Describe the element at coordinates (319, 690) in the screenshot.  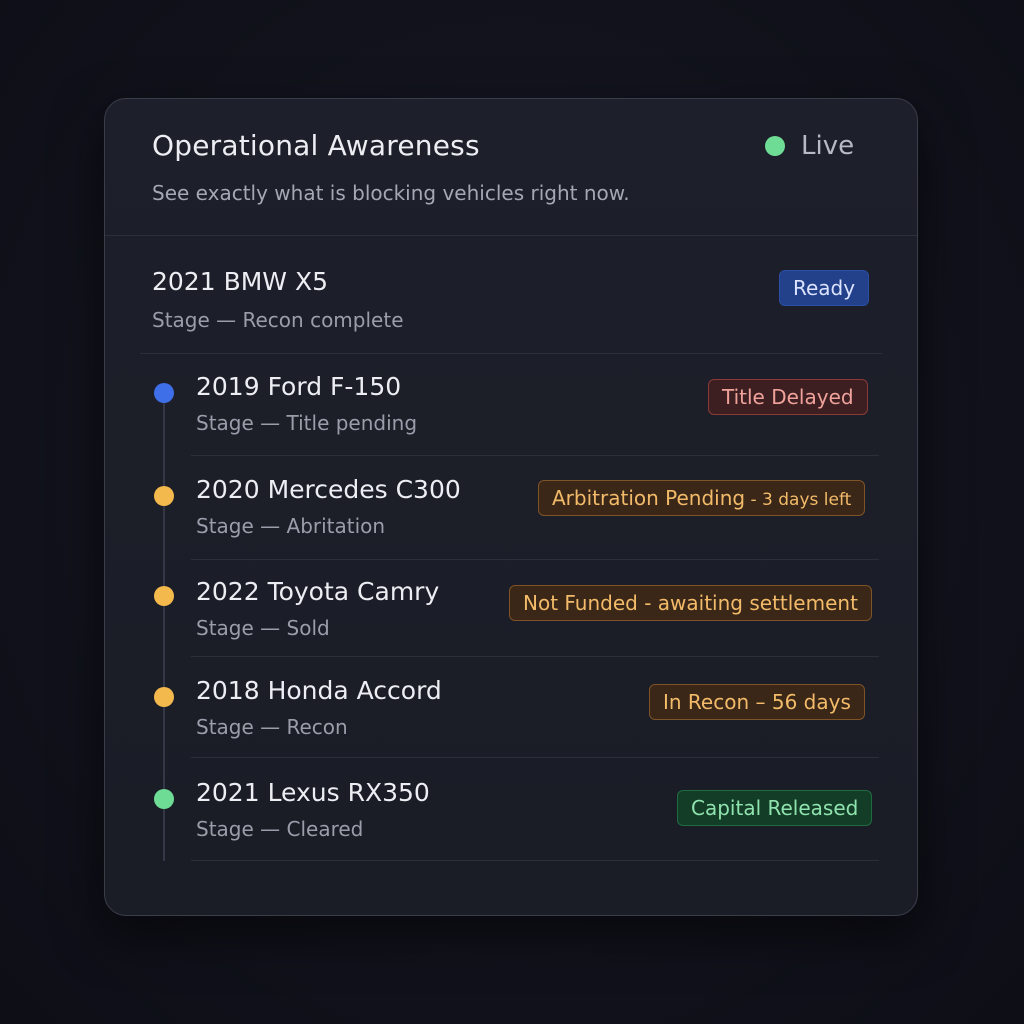
I see `vehicle-name: 2018 Honda Accord` at that location.